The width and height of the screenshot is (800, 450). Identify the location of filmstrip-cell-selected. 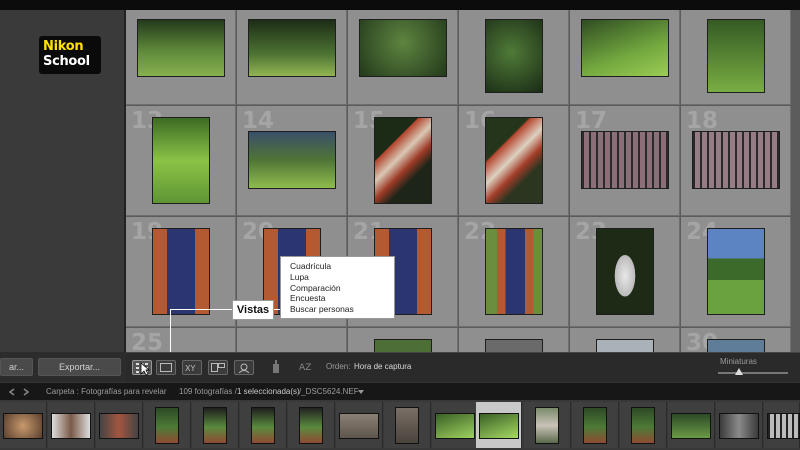
(499, 425).